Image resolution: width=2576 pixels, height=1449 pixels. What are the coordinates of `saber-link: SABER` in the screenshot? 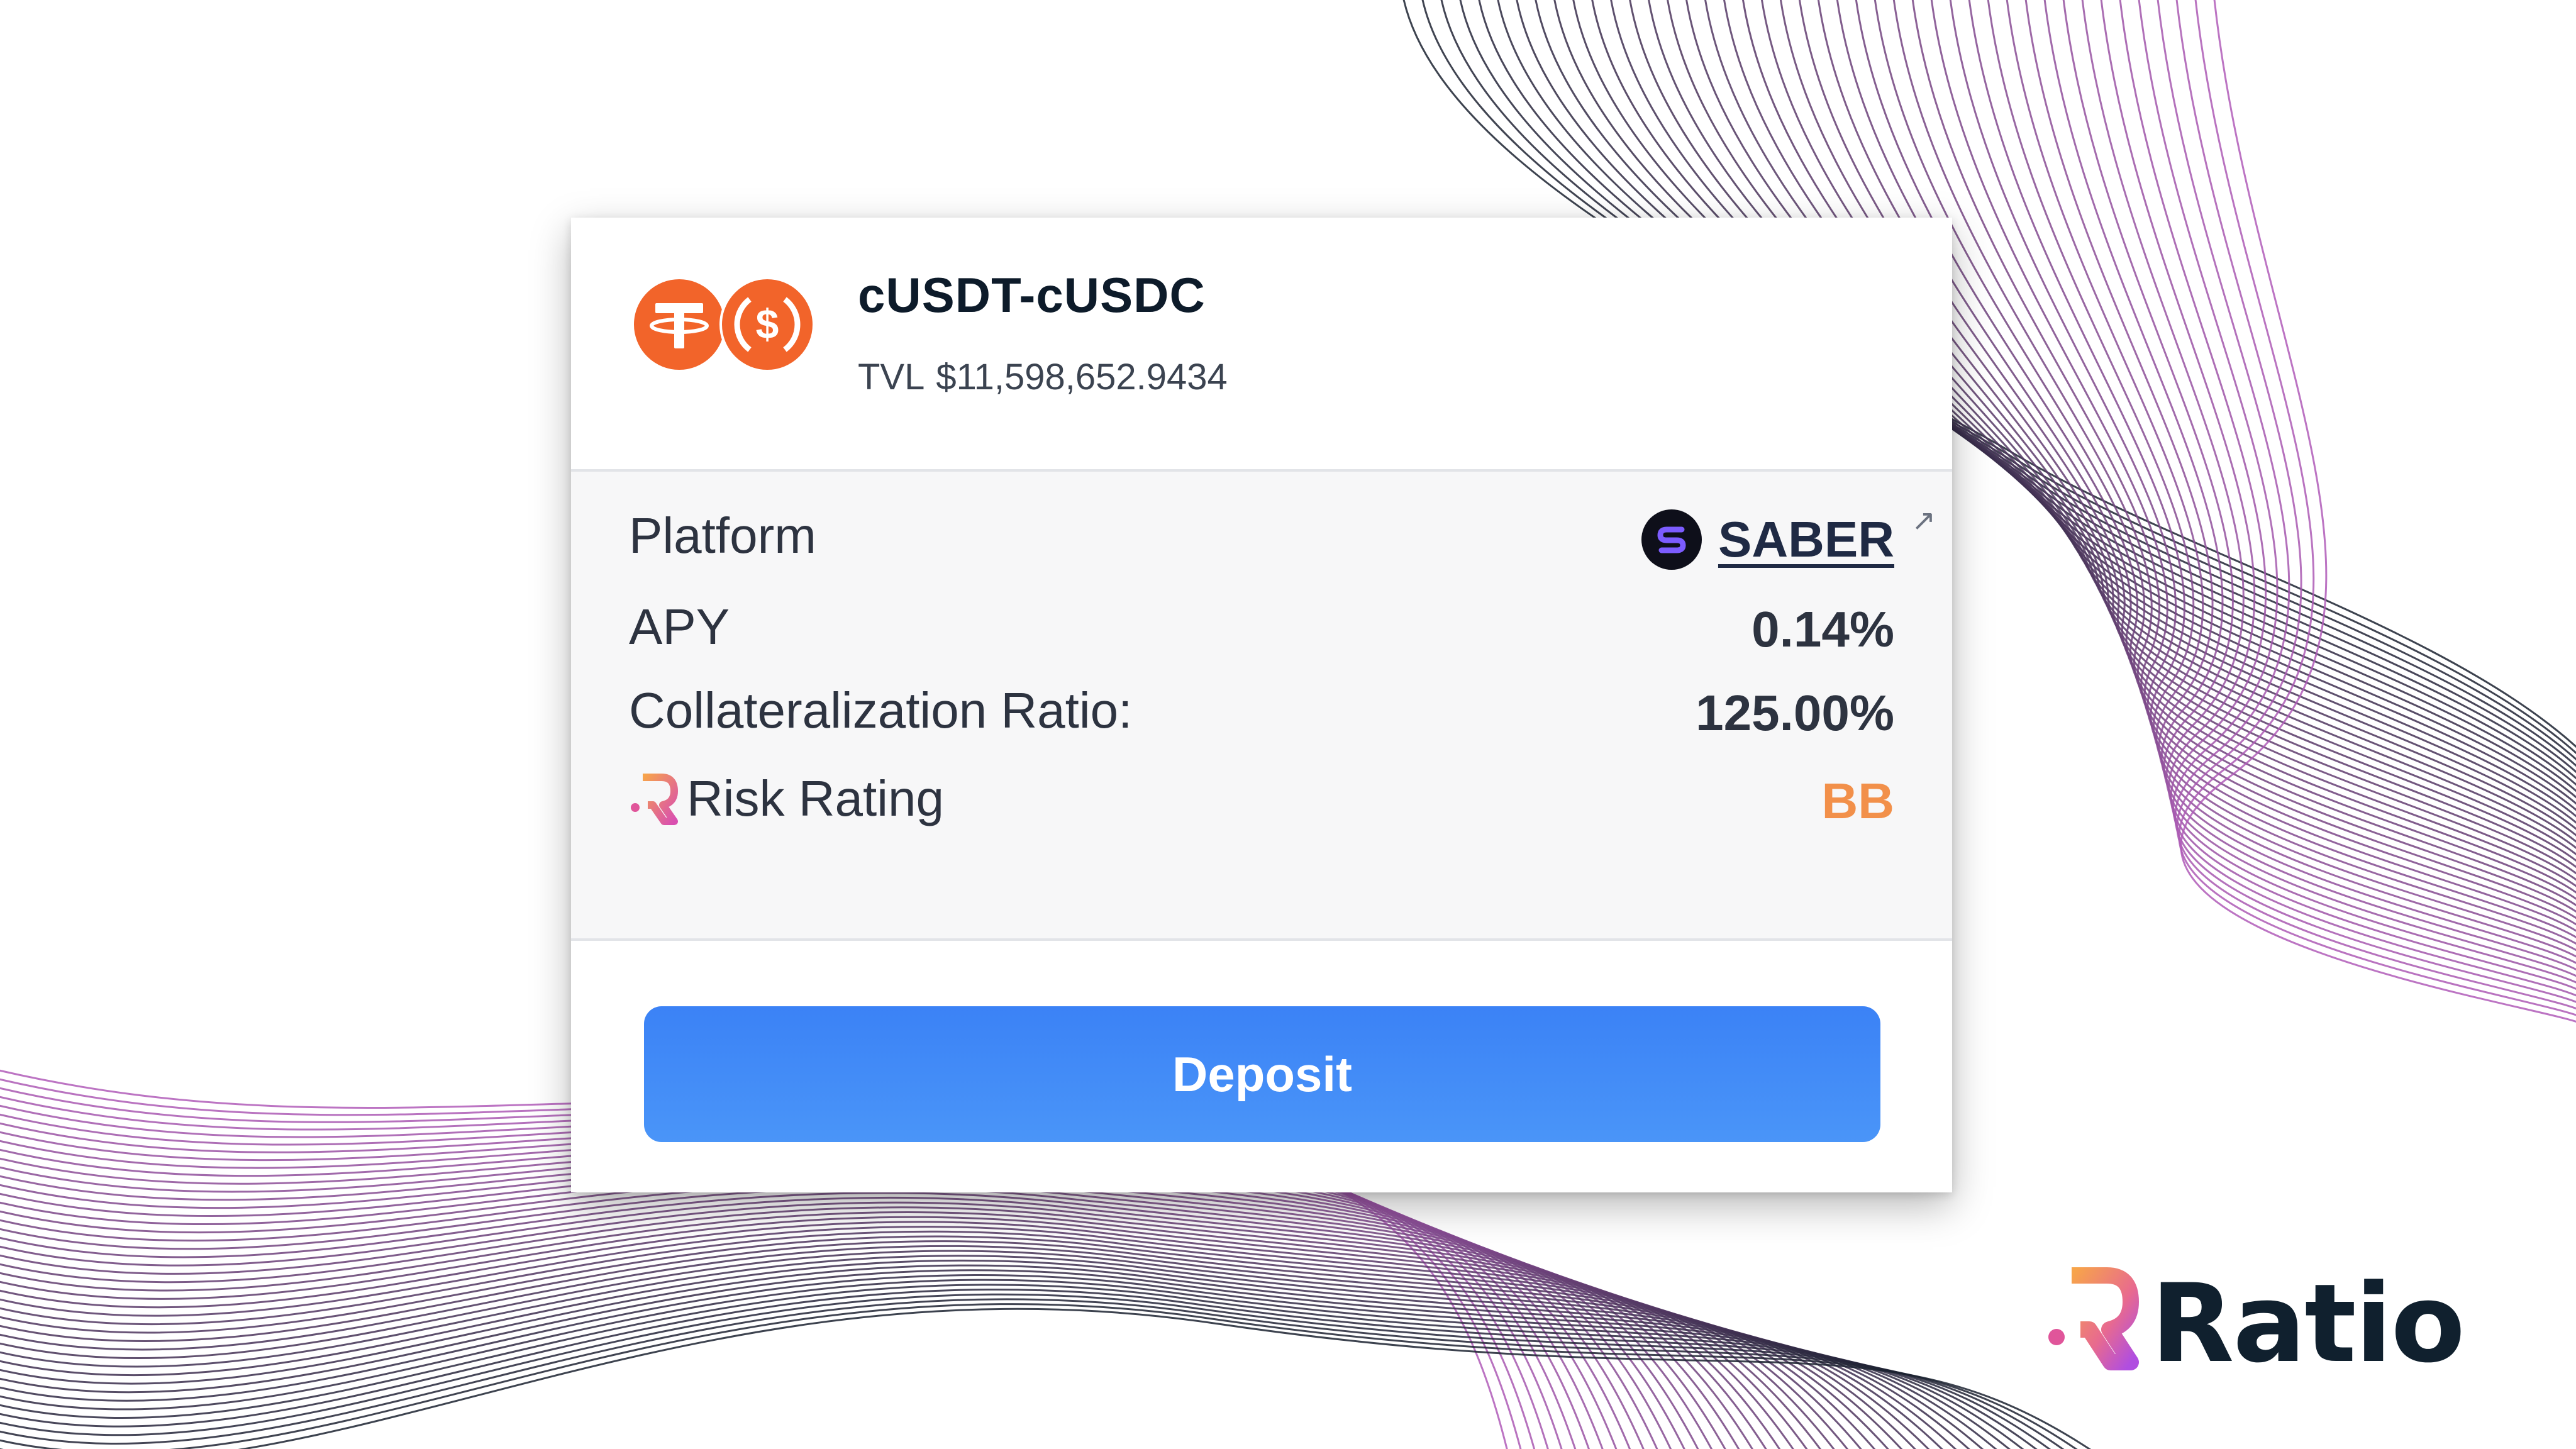 It's located at (1806, 540).